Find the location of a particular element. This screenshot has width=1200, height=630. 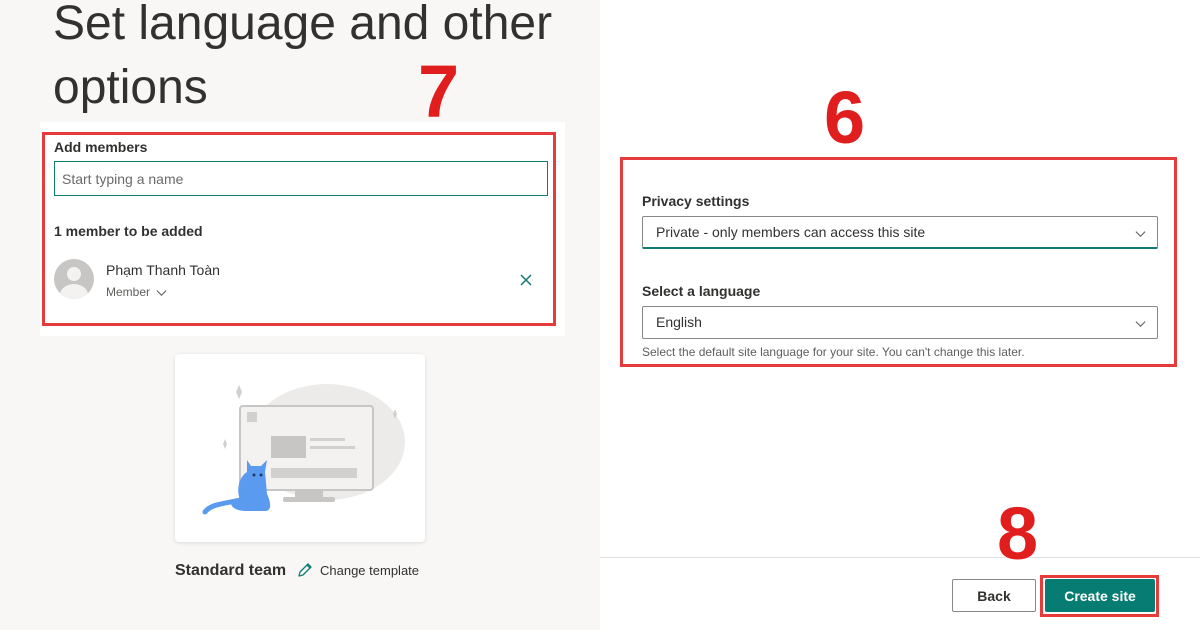

template-name: Standard team is located at coordinates (231, 570).